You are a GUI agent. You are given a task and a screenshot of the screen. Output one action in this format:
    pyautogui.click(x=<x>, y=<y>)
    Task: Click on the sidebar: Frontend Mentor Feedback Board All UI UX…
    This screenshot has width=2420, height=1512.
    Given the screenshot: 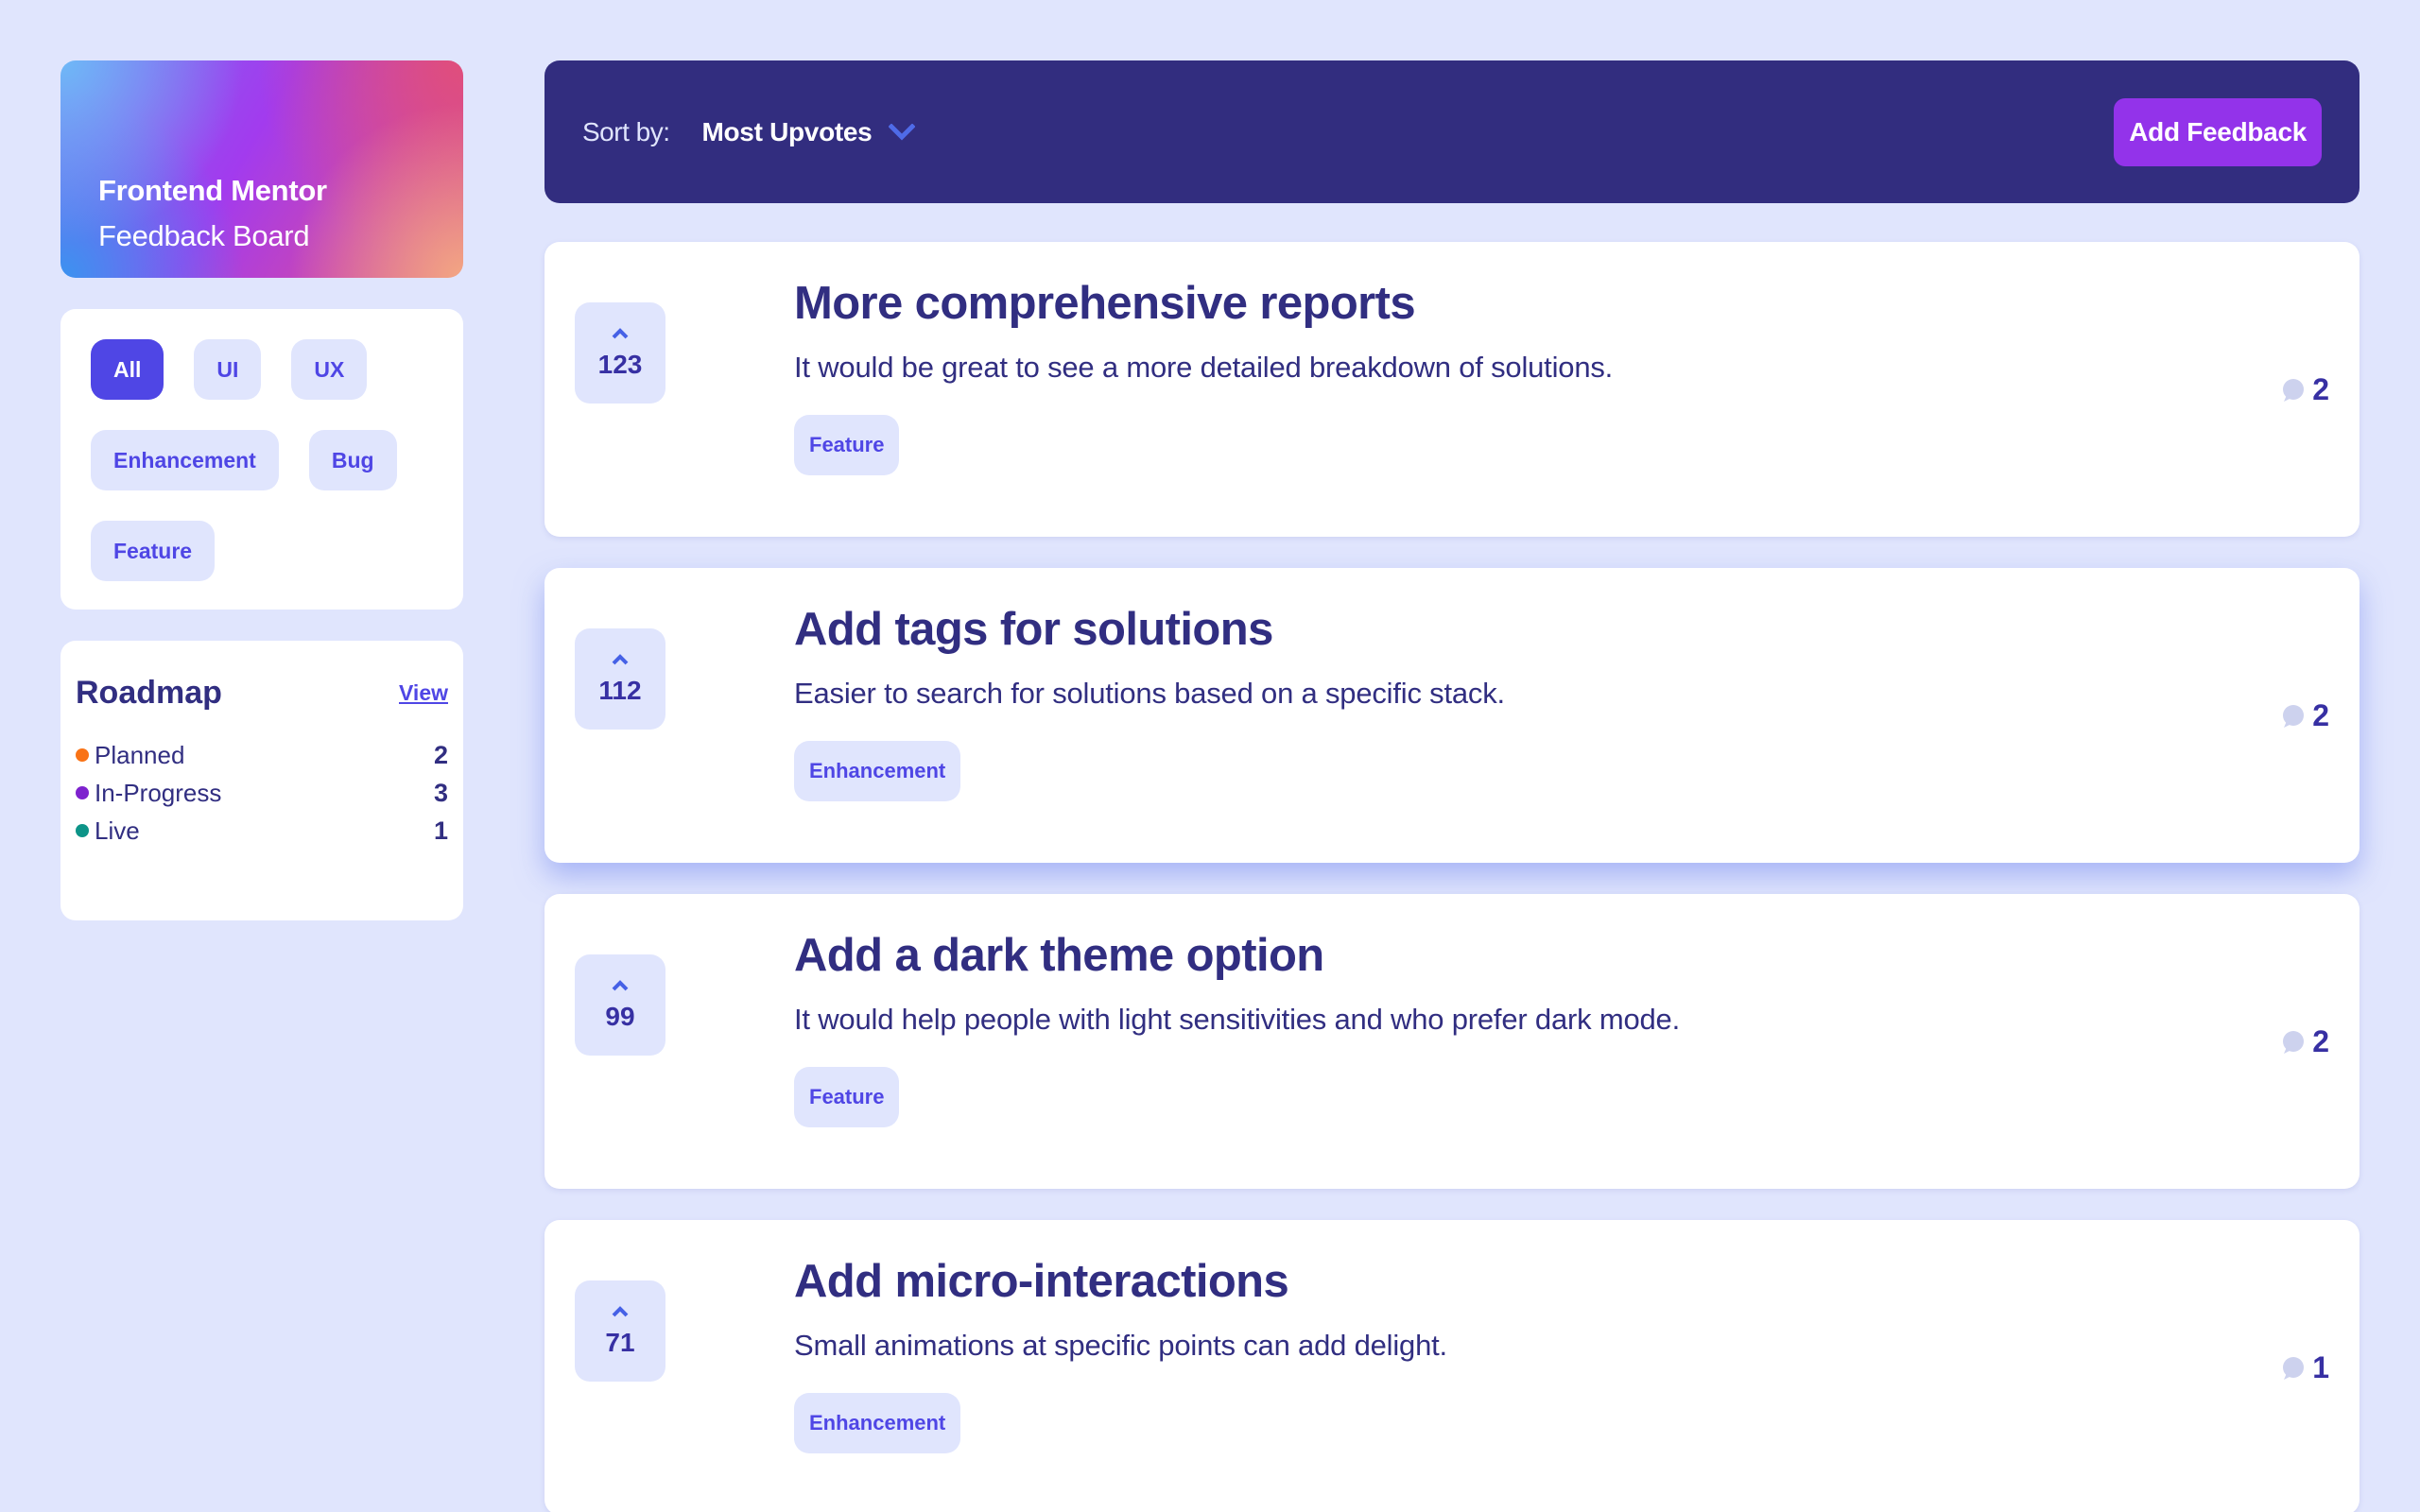 What is the action you would take?
    pyautogui.click(x=261, y=490)
    